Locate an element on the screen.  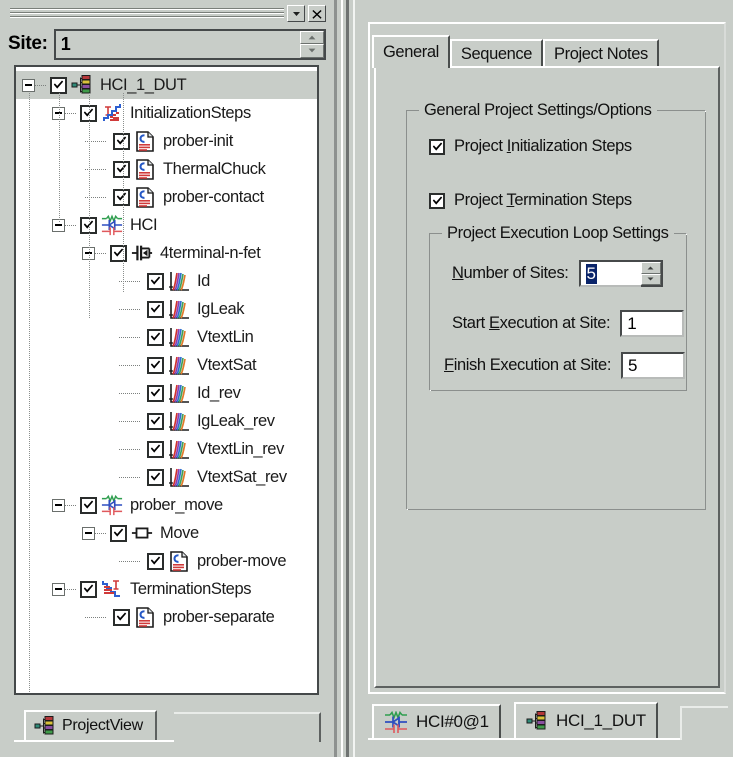
number-of-sites-spinner is located at coordinates (651, 273).